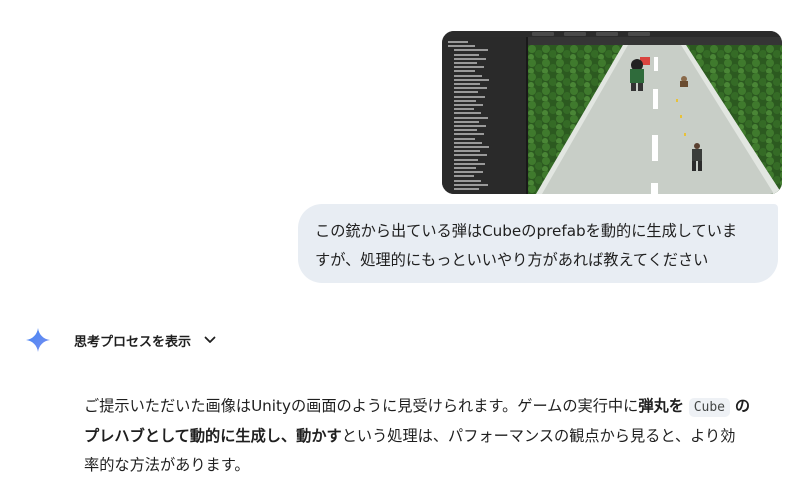  I want to click on response-bold: 弾丸を, so click(661, 406).